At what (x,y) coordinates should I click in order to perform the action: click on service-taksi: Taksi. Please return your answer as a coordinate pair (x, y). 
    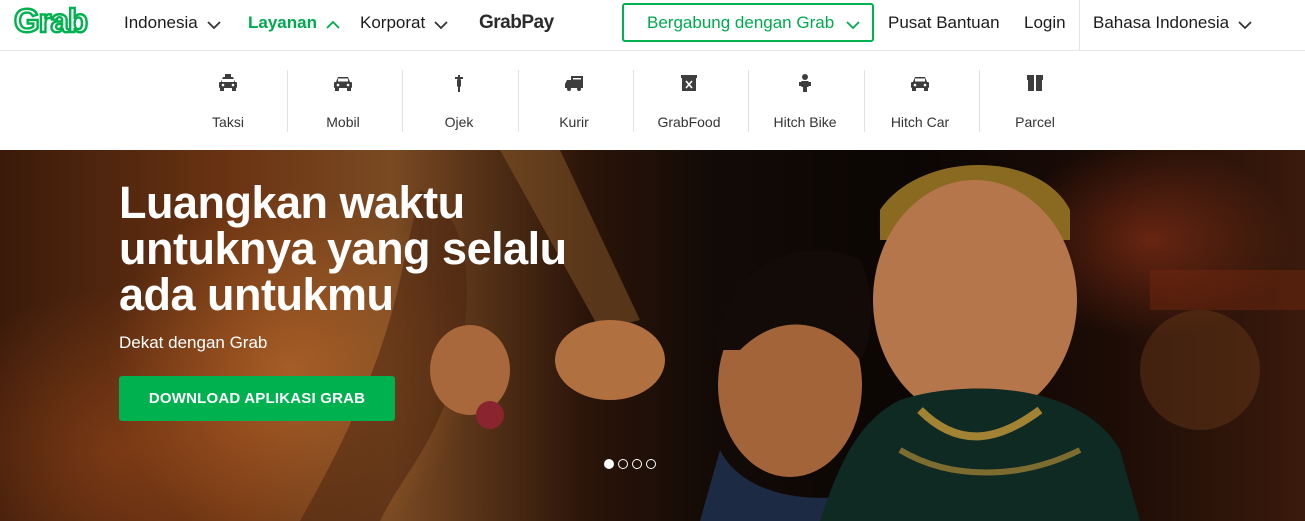
    Looking at the image, I should click on (228, 101).